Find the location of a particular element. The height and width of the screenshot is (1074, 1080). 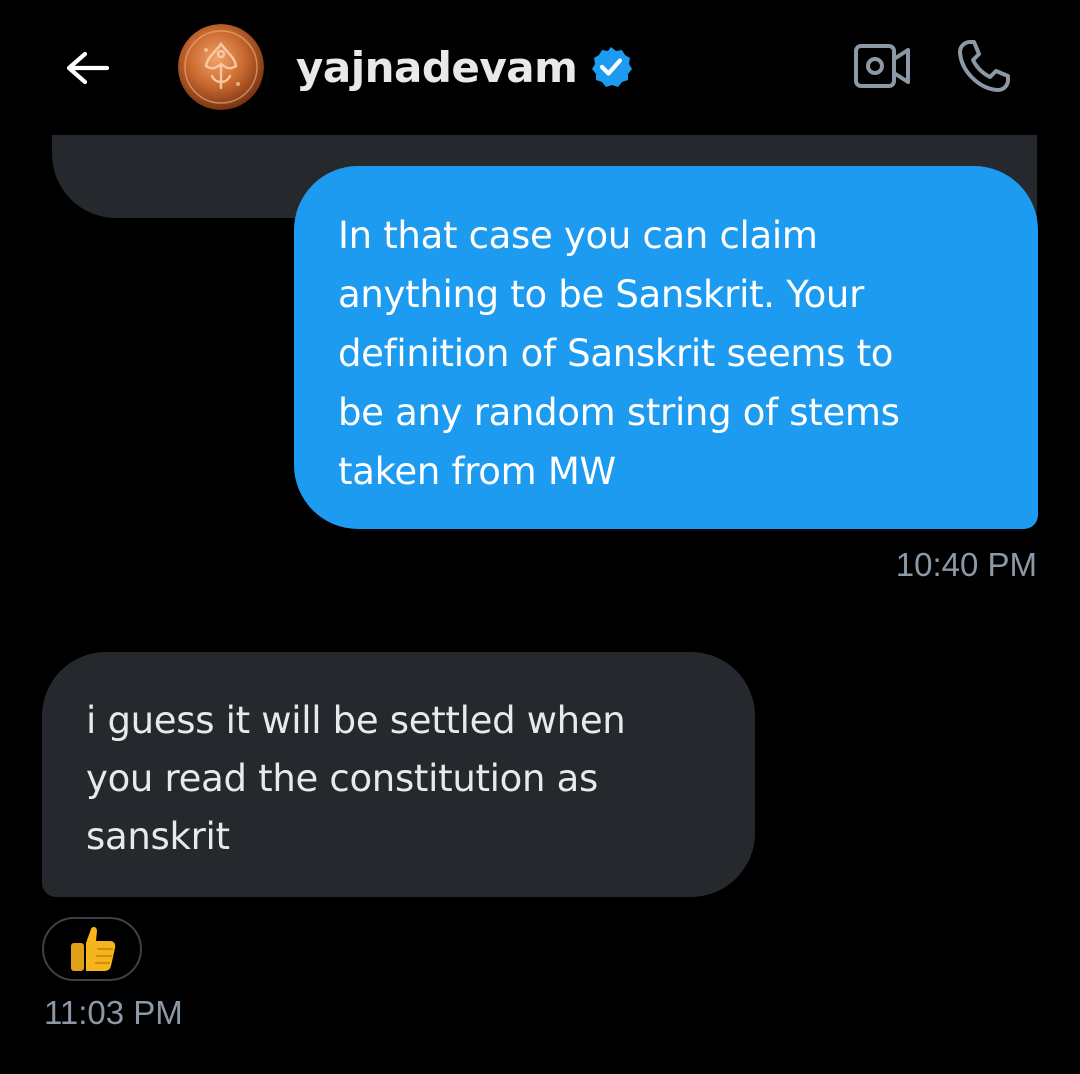

conversation-header: yajnadevam is located at coordinates (540, 67).